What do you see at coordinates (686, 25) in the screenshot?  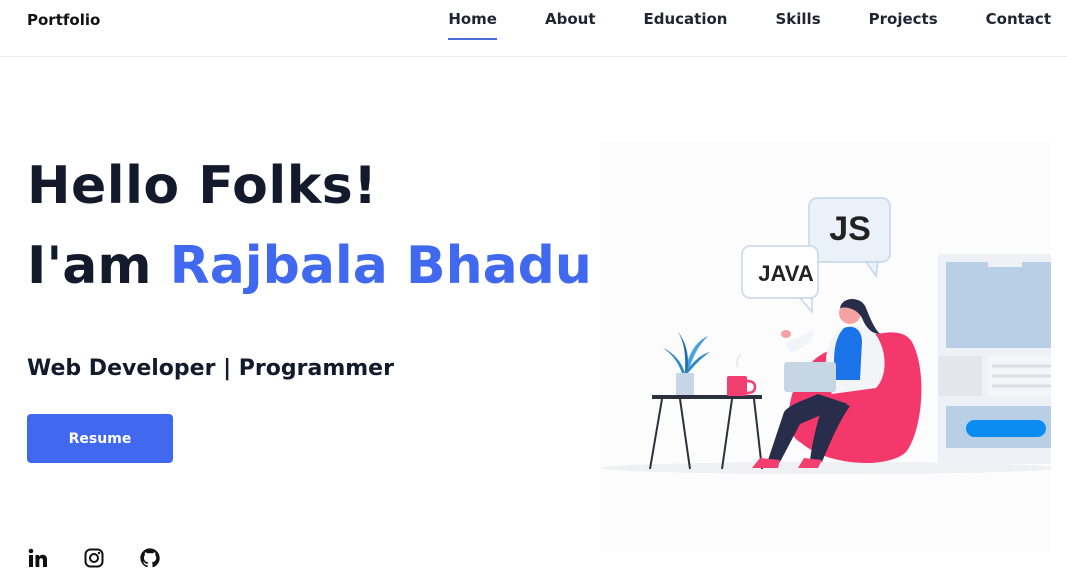 I see `nav-link-education: Education` at bounding box center [686, 25].